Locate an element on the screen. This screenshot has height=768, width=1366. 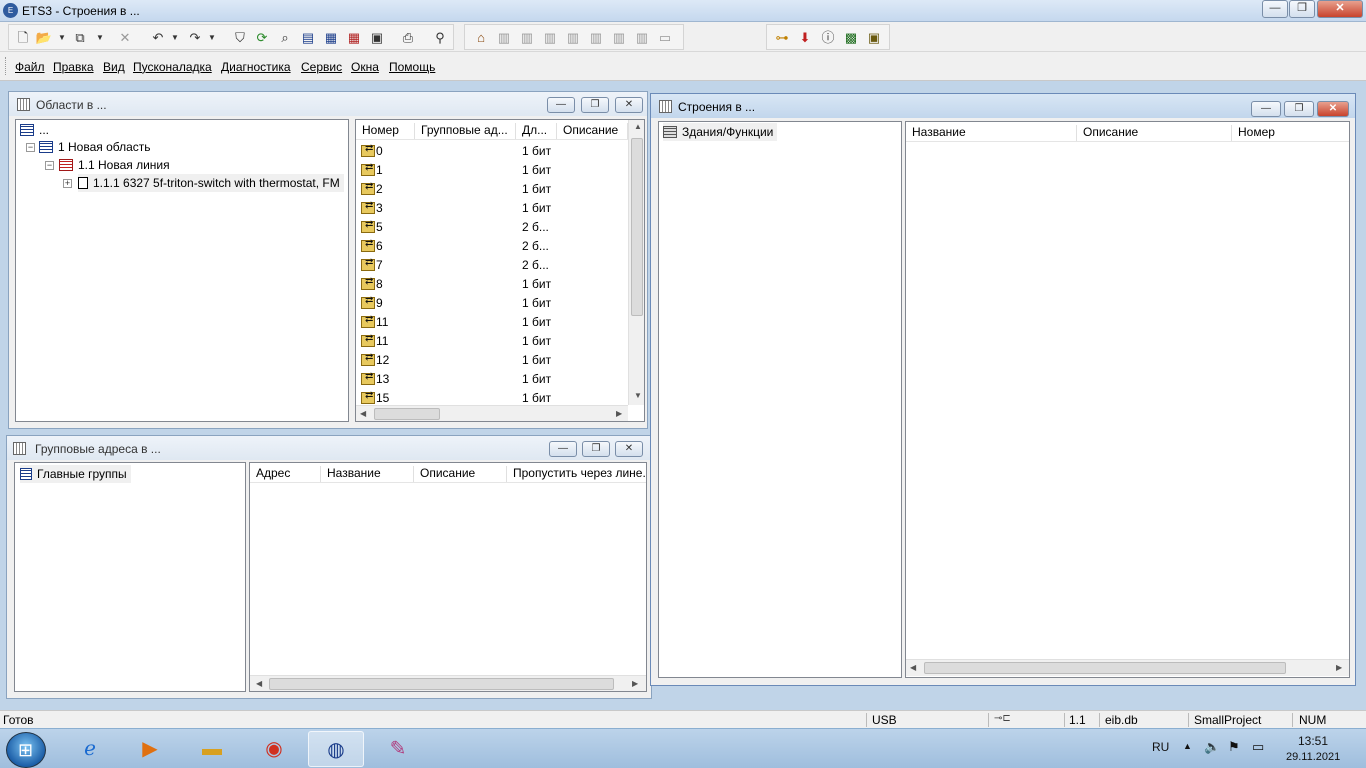
open-dropdown-icon: ▼ is located at coordinates (62, 38).